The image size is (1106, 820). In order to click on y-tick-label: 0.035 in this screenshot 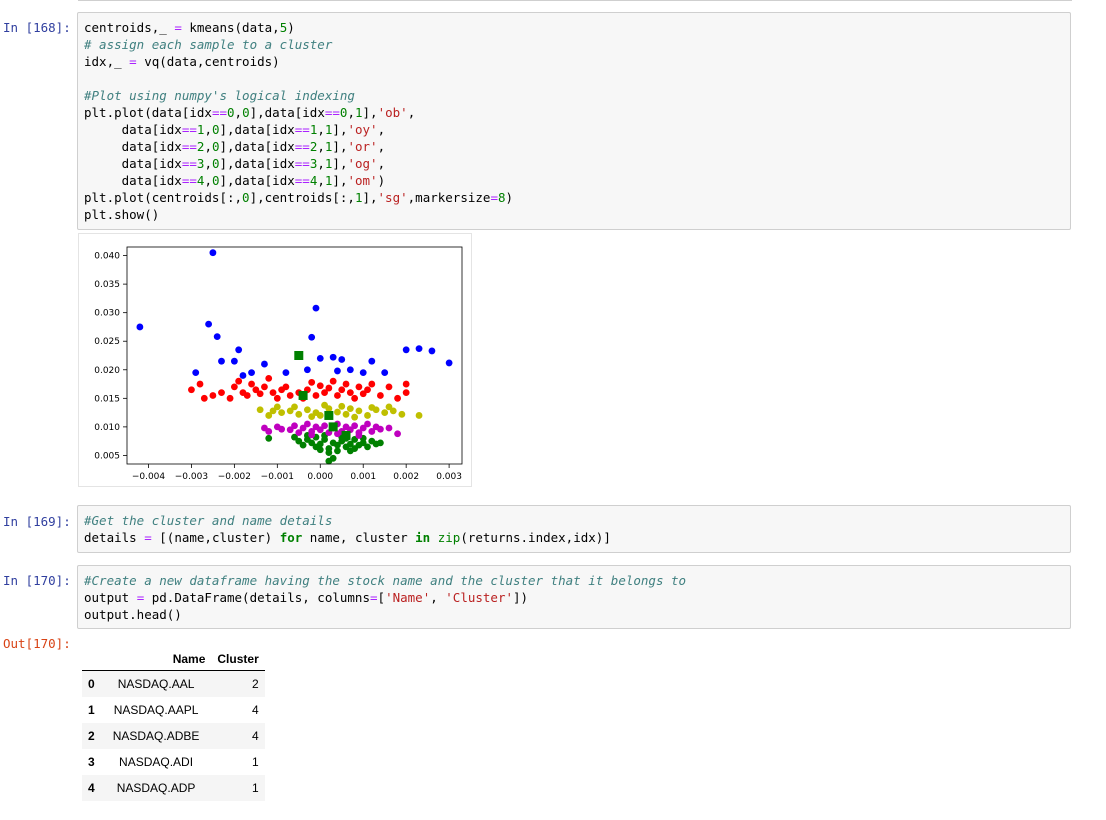, I will do `click(107, 285)`.